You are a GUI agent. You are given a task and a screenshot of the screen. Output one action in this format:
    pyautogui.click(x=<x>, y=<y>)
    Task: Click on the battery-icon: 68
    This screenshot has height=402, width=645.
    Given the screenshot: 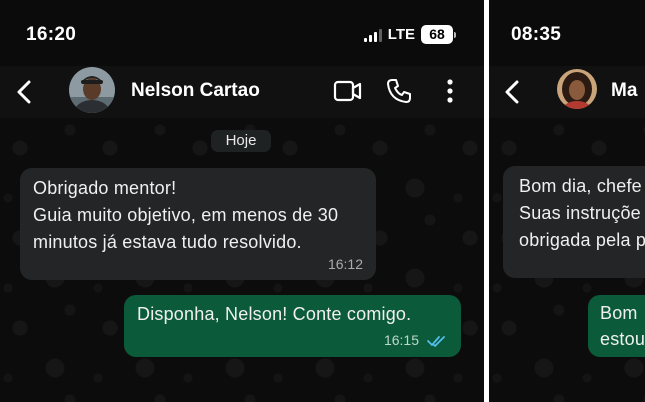 What is the action you would take?
    pyautogui.click(x=438, y=34)
    